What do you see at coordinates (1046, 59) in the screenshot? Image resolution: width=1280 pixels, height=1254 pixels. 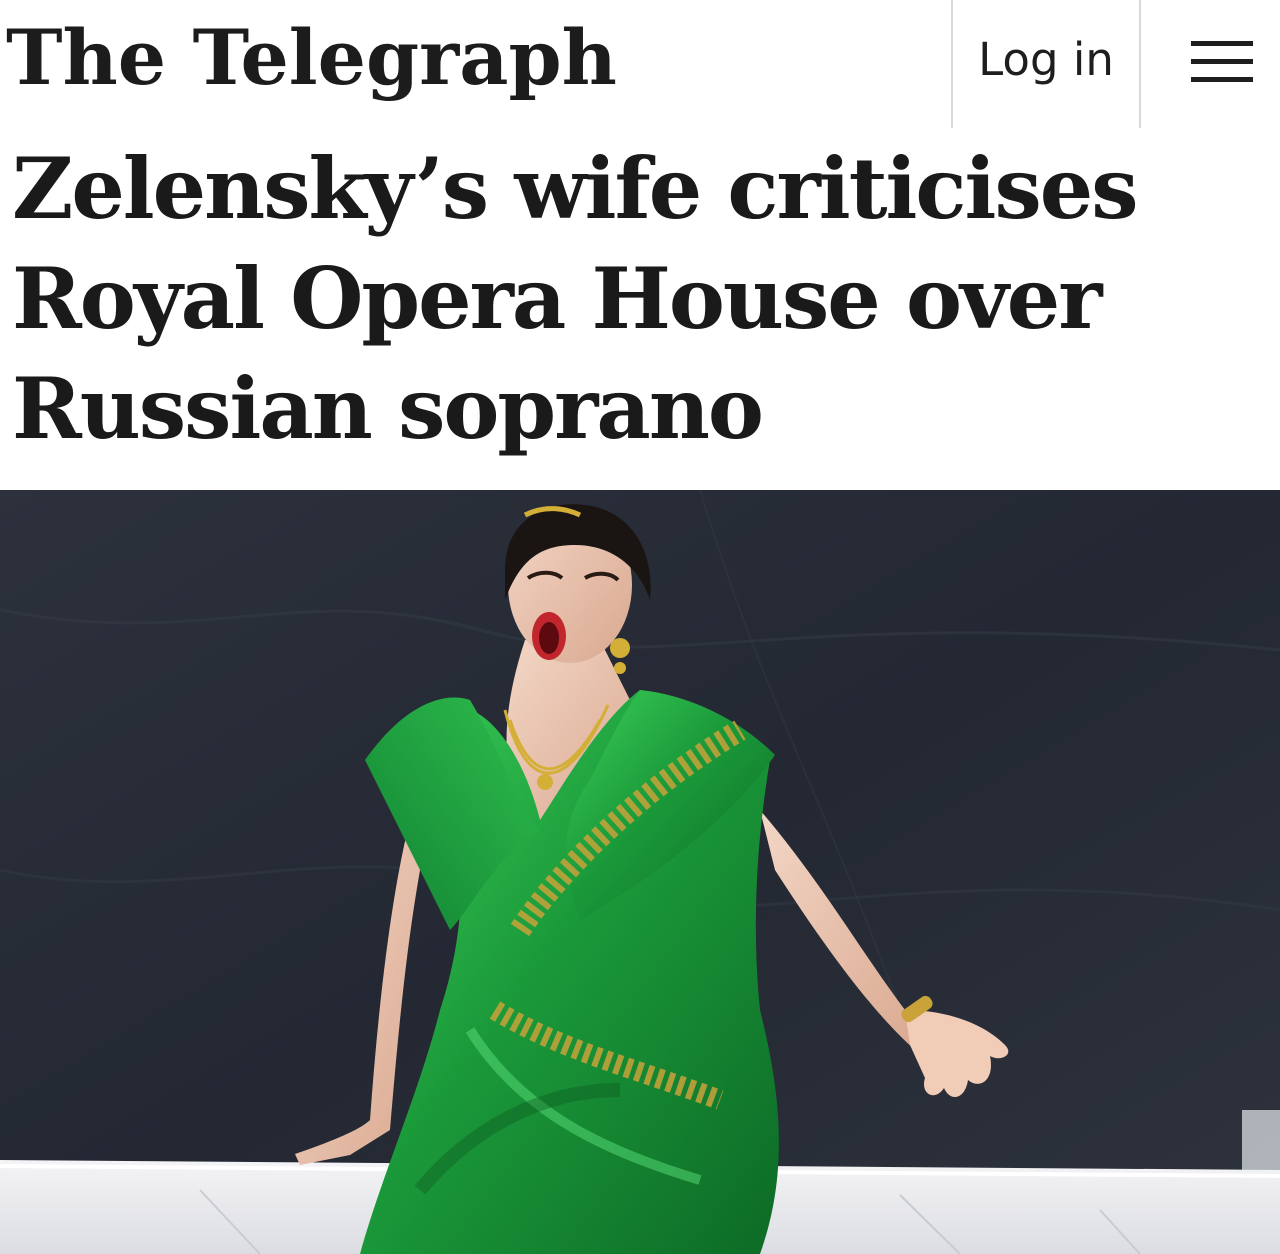 I see `login-button: Log in` at bounding box center [1046, 59].